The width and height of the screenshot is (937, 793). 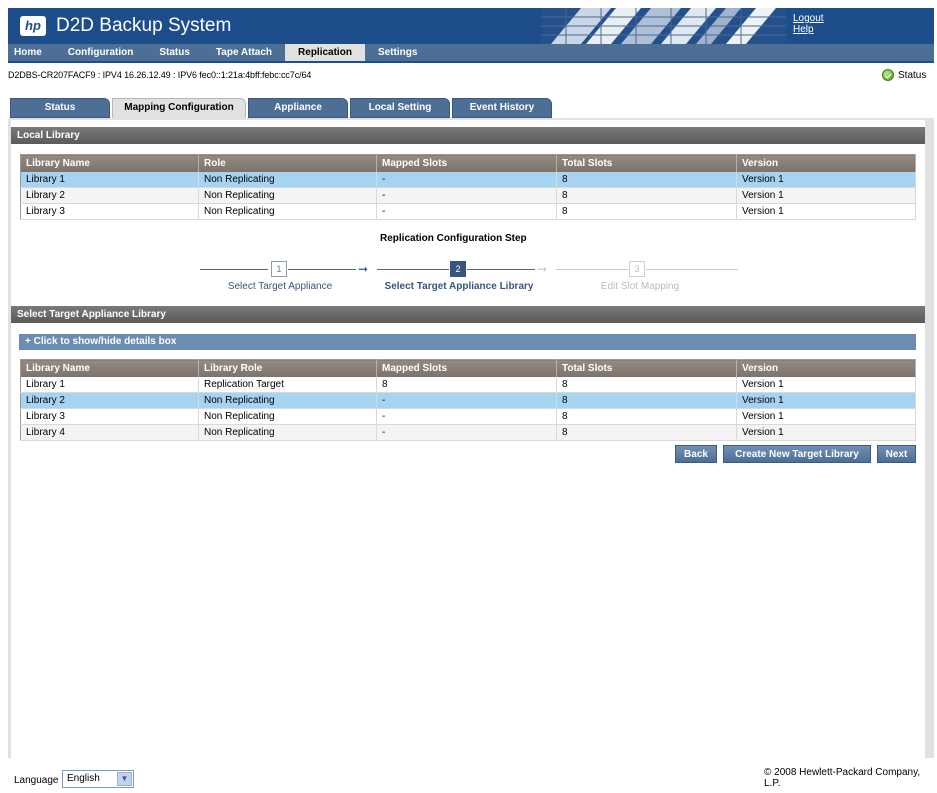 I want to click on step-3-box: 3, so click(x=637, y=269).